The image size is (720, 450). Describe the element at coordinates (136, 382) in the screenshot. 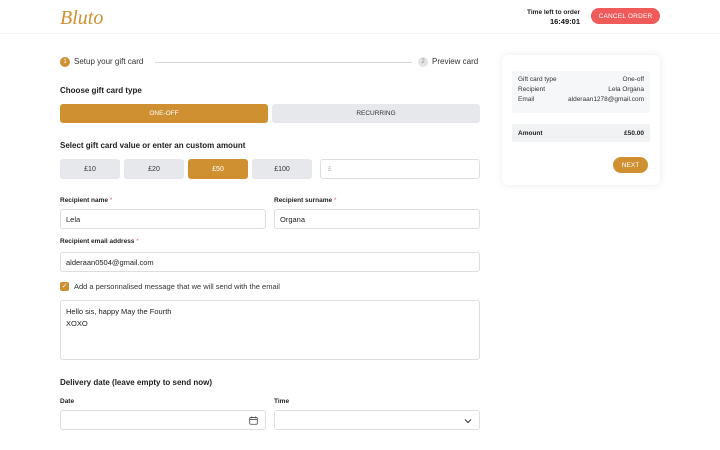

I see `delivery-title: Delivery date (leave empty to send now)` at that location.